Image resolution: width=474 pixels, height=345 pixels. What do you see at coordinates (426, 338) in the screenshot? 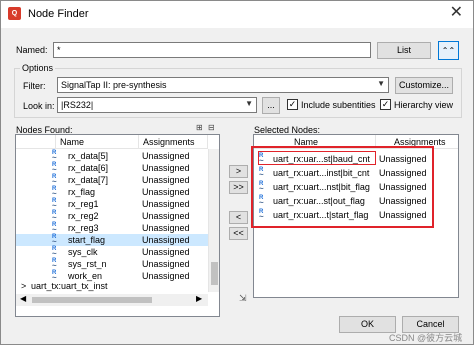
I see `watermark: CSDN @彼方云城` at bounding box center [426, 338].